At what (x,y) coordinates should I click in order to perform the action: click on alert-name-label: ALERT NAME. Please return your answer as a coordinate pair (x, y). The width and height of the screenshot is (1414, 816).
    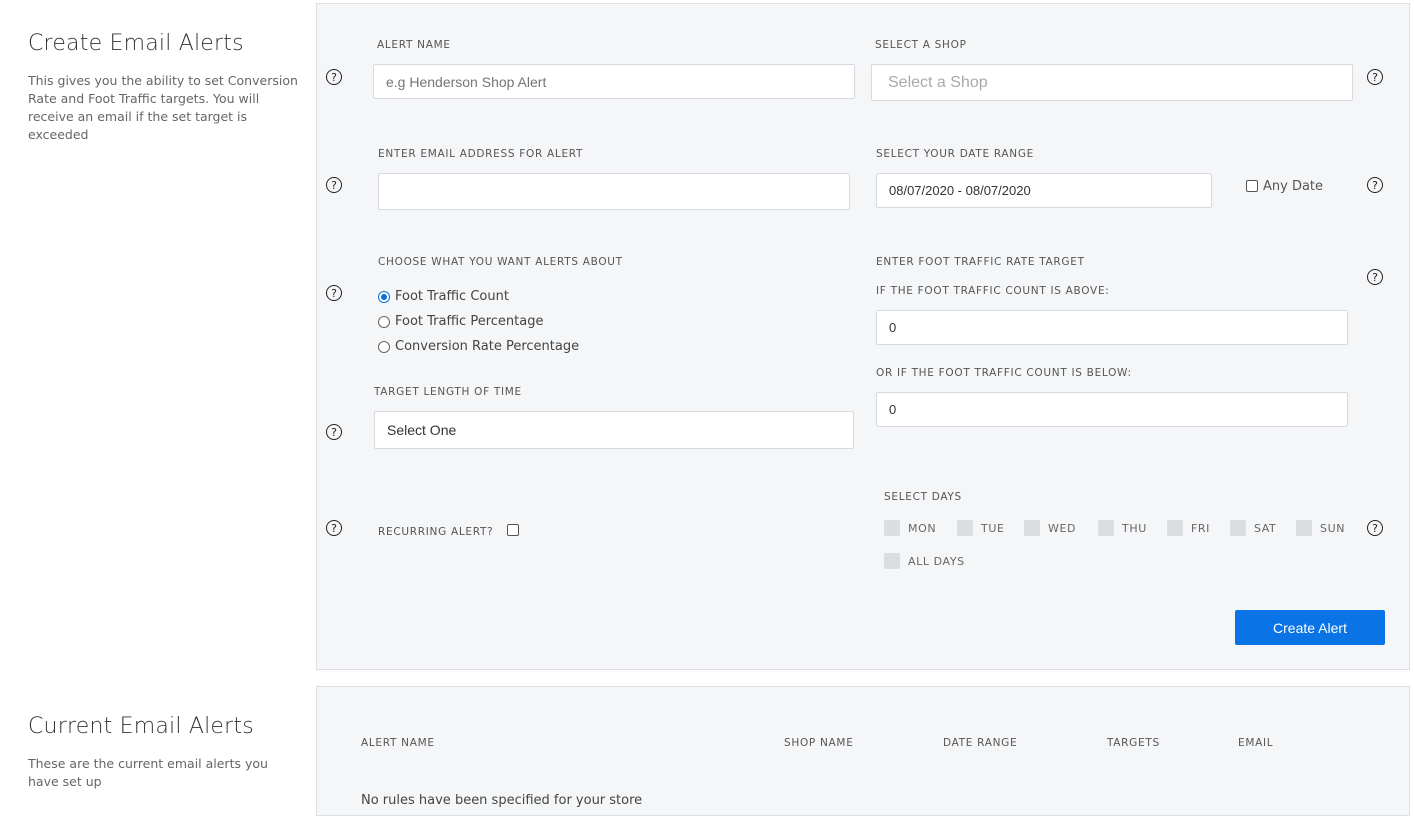
    Looking at the image, I should click on (414, 45).